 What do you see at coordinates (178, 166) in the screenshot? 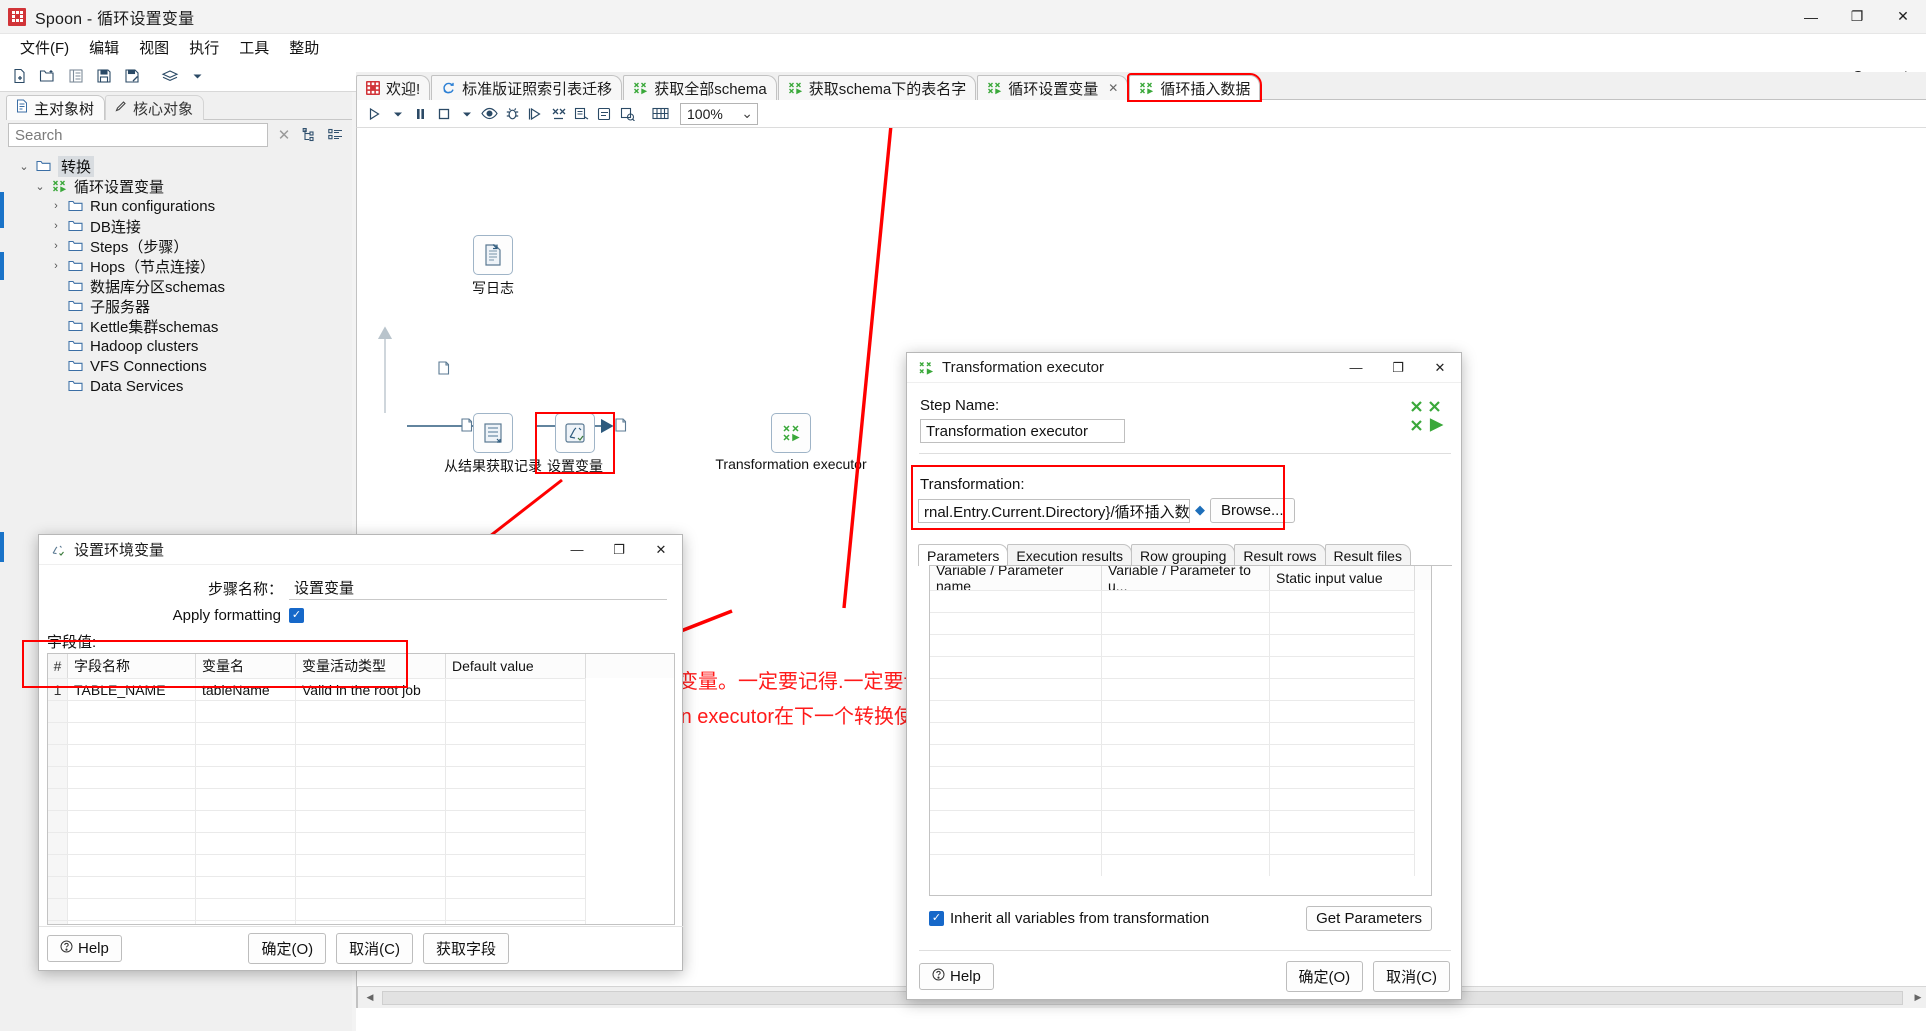
I see `tree-item: ⌄ 转换` at bounding box center [178, 166].